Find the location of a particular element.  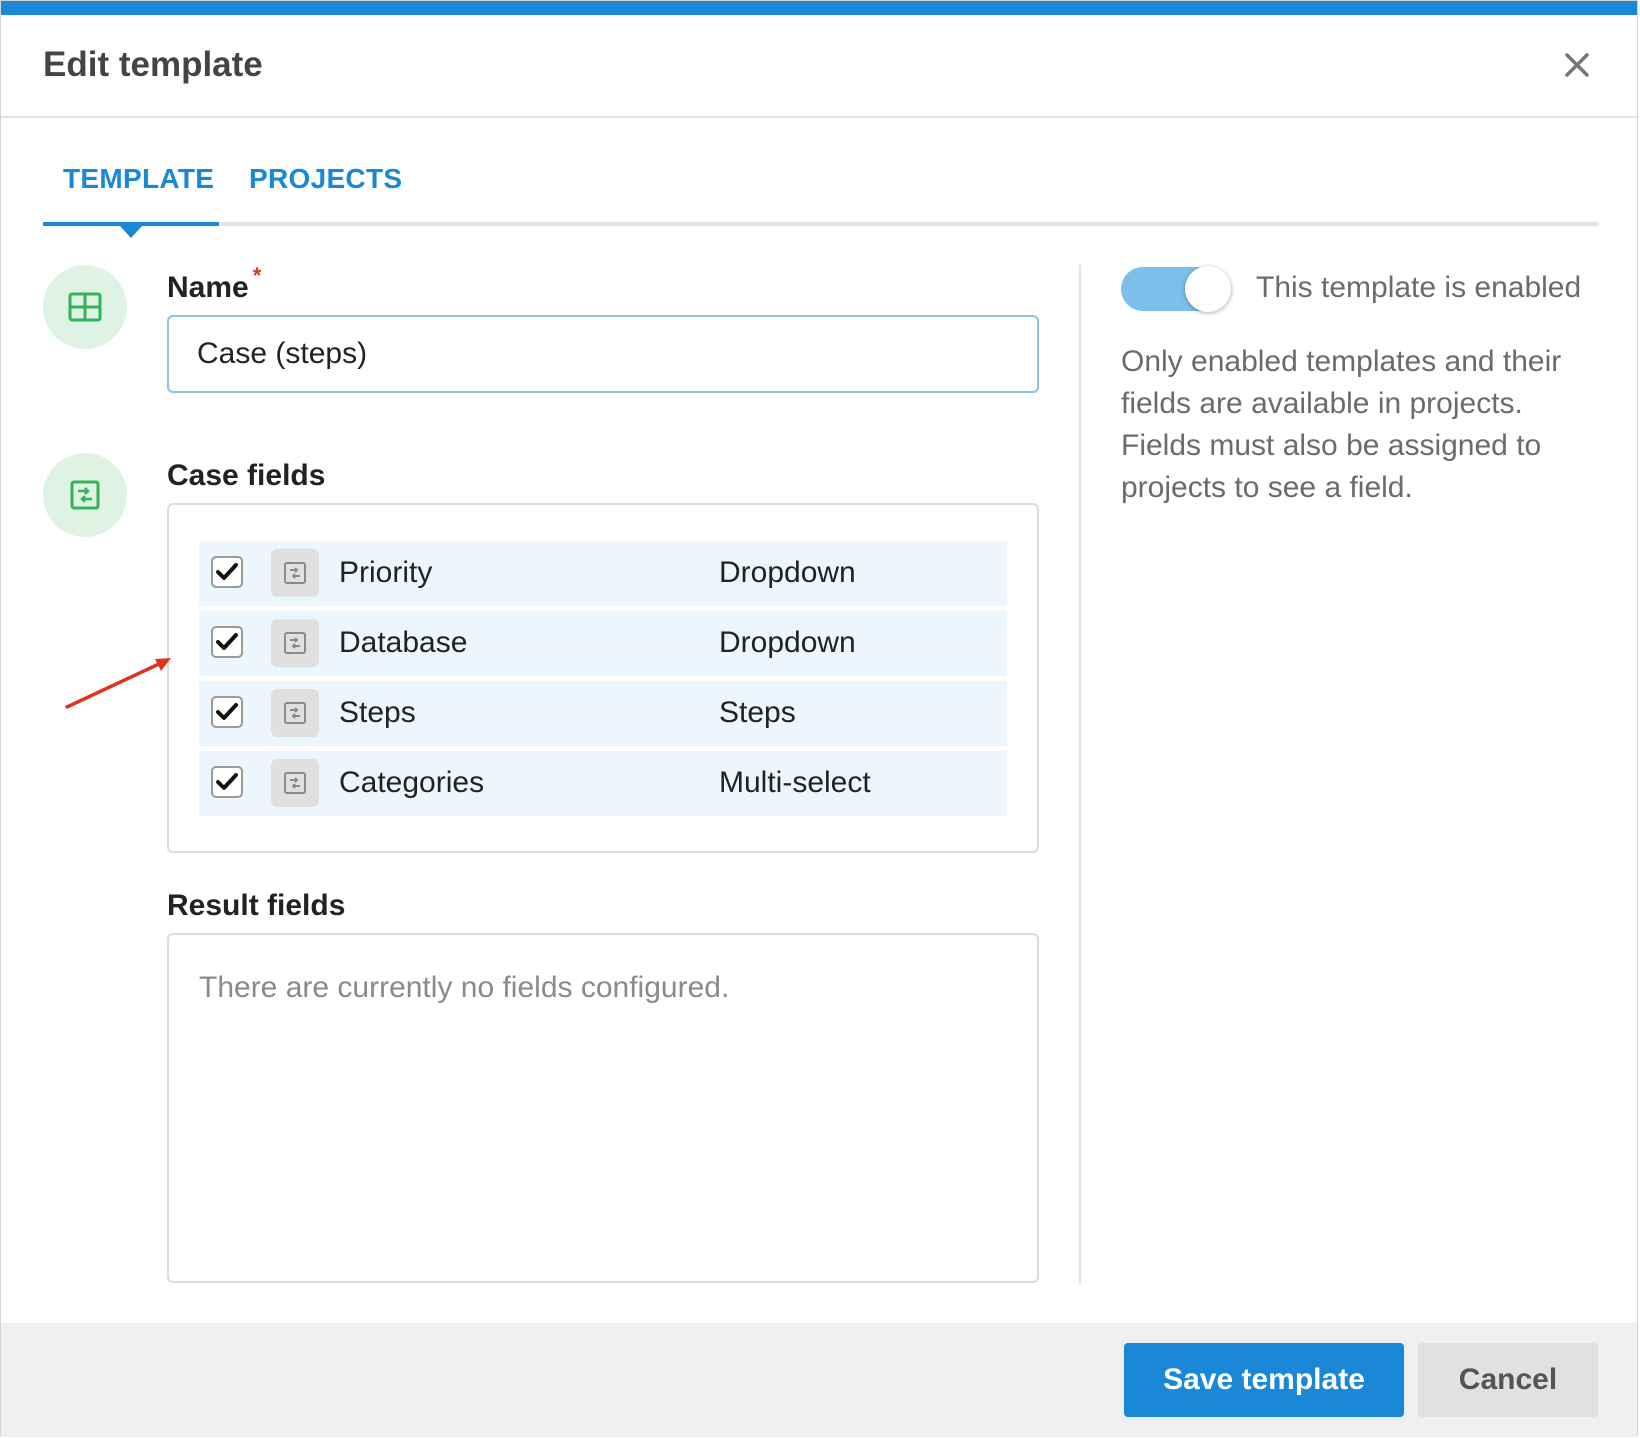

name-label-text: Name is located at coordinates (208, 287).